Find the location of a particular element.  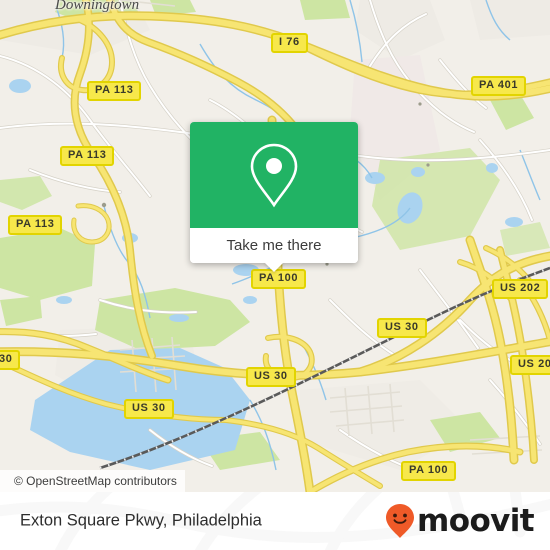

location-pin-icon is located at coordinates (274, 175).